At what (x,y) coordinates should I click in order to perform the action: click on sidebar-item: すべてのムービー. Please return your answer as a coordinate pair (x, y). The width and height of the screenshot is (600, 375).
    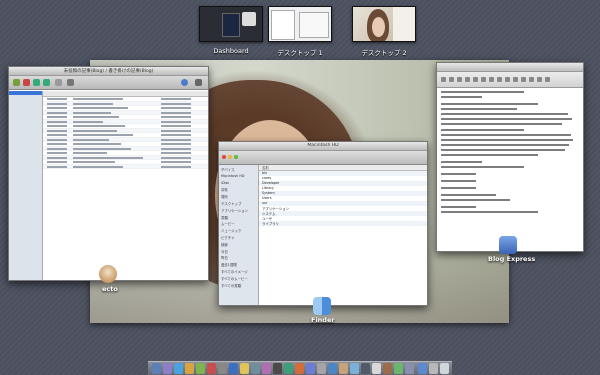
    Looking at the image, I should click on (238, 279).